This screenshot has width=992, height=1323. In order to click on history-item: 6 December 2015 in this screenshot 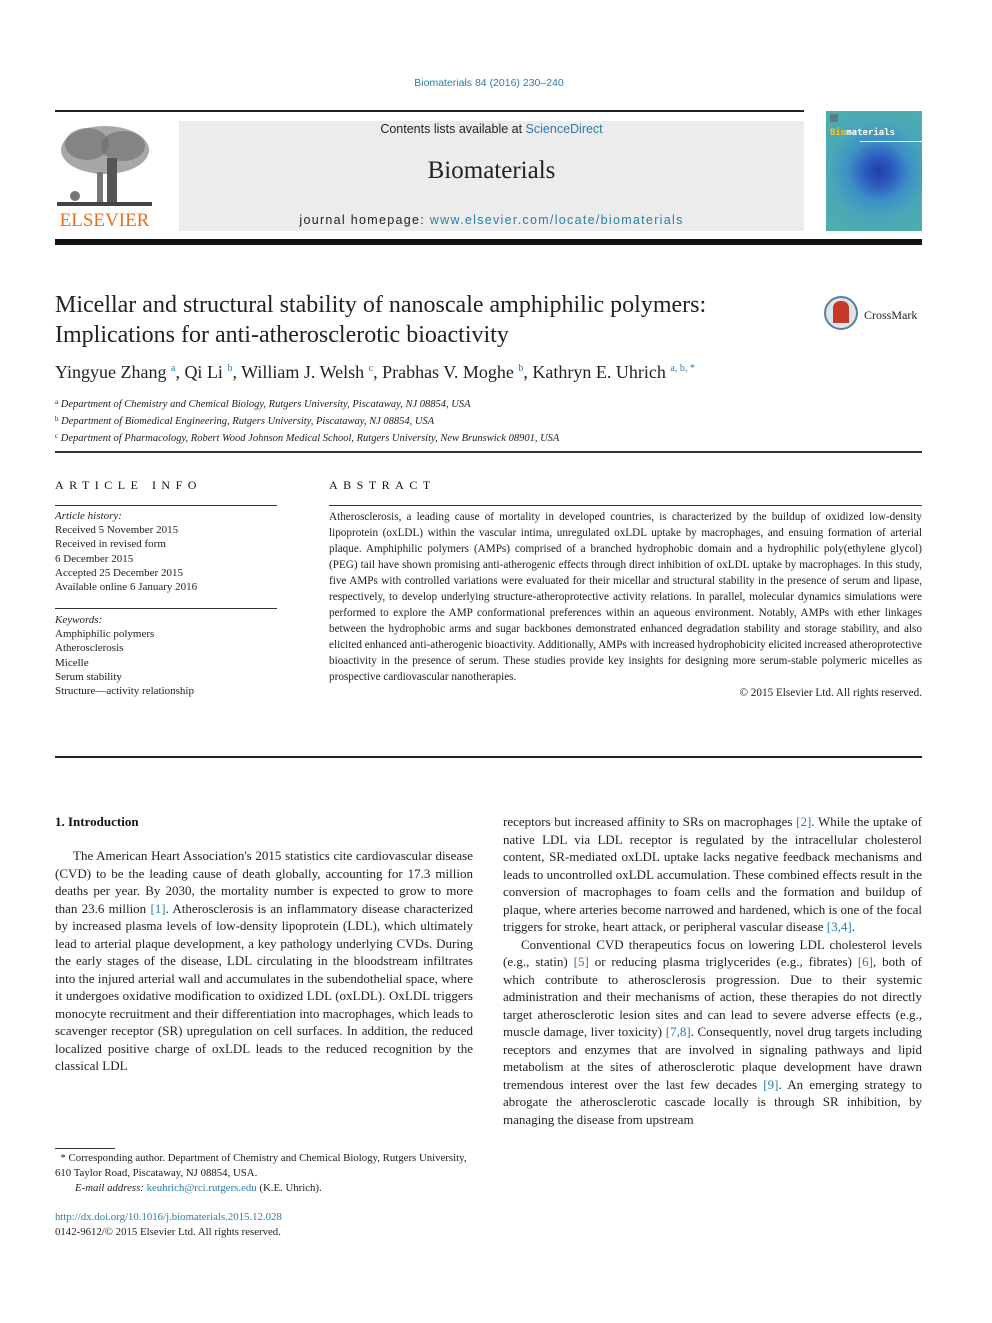, I will do `click(94, 558)`.